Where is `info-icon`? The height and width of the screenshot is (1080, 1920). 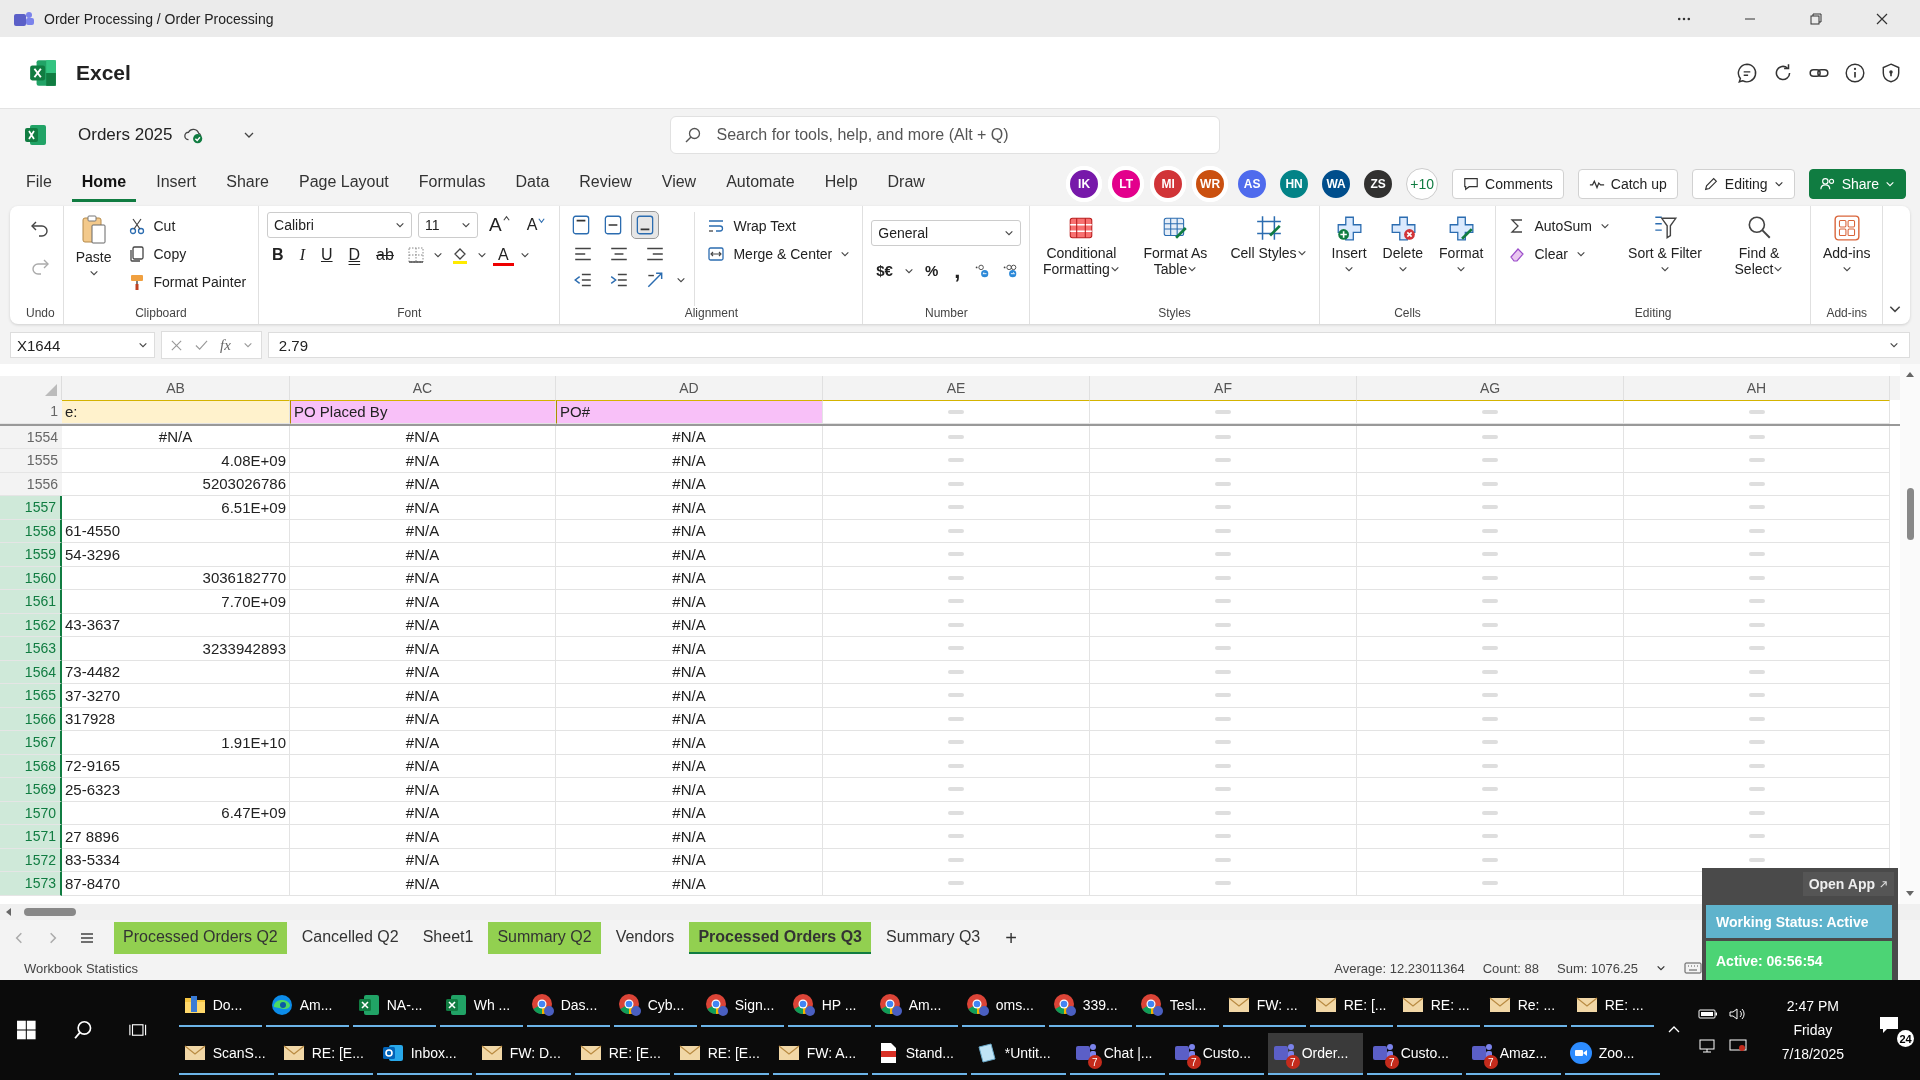 info-icon is located at coordinates (1855, 72).